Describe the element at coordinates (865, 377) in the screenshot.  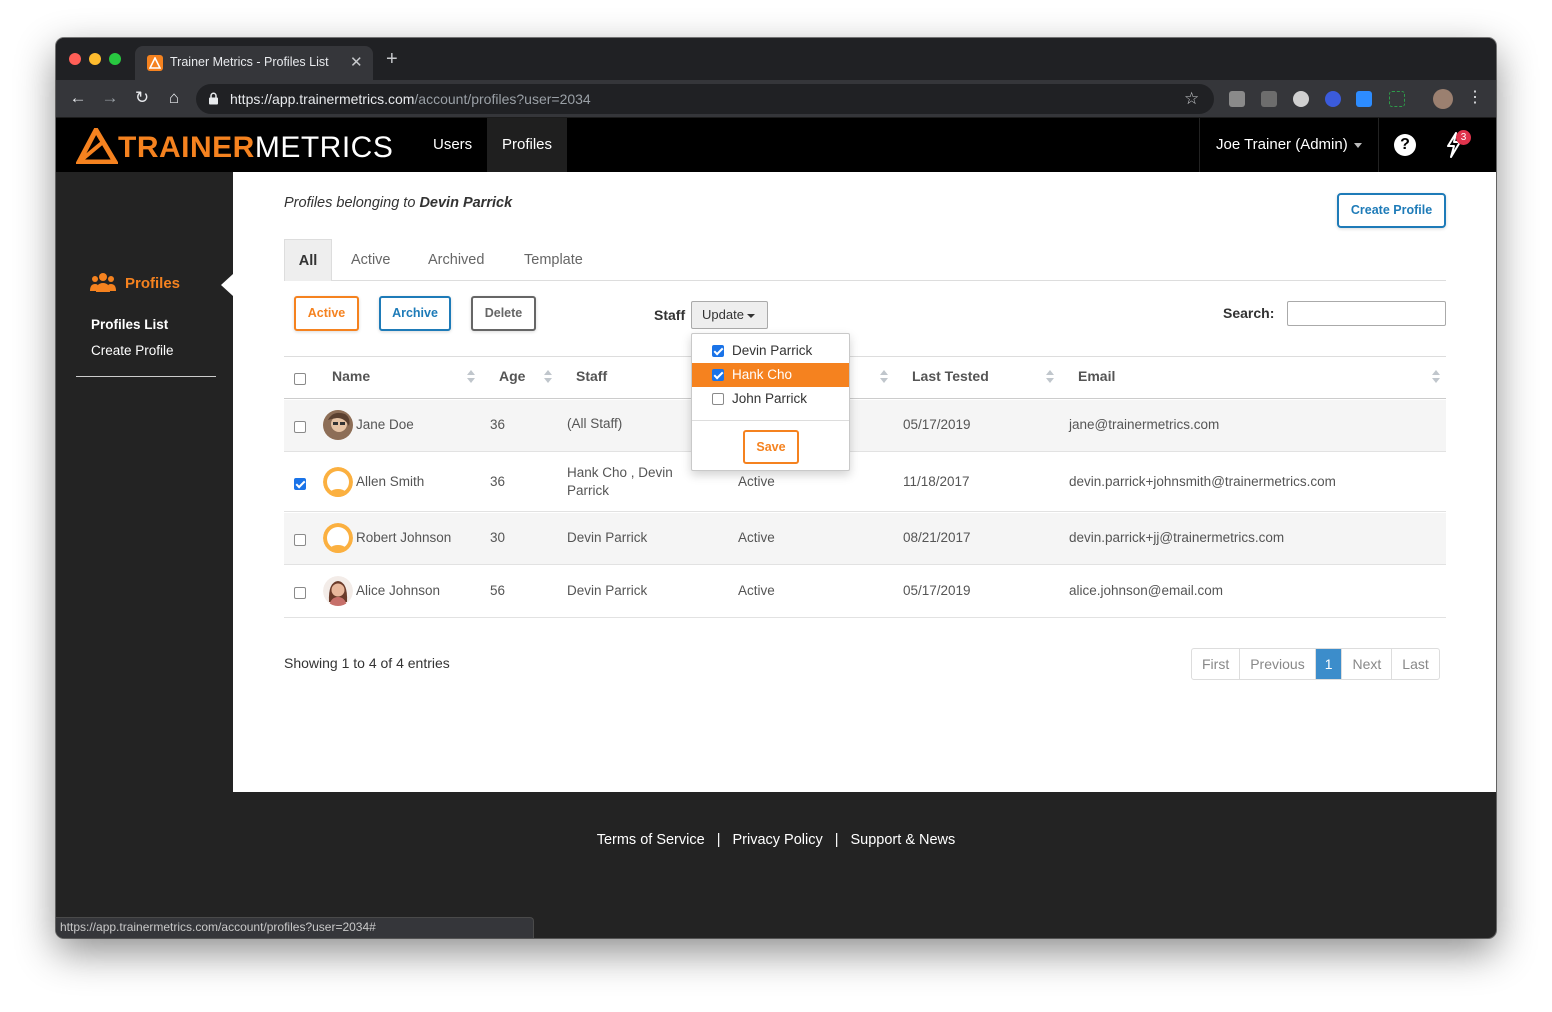
I see `table-header: Name Age Staff Last Tested Email` at that location.